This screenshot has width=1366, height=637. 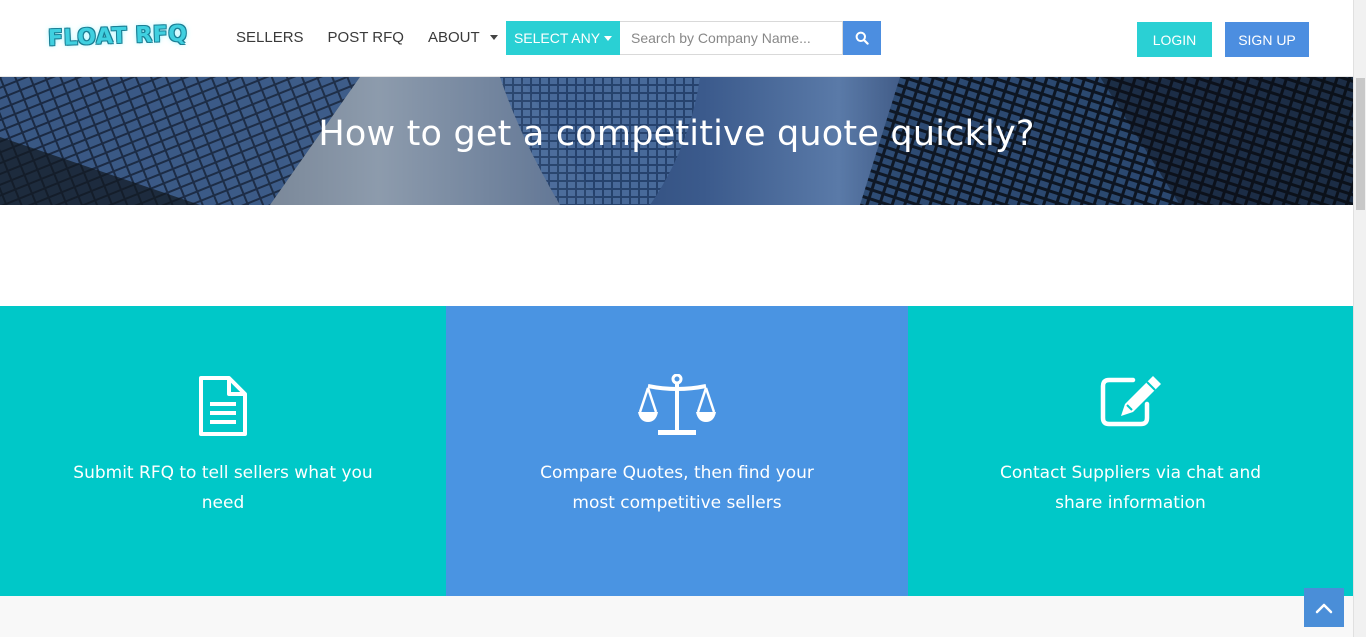 I want to click on nav-sellers: SELLERS, so click(x=270, y=37).